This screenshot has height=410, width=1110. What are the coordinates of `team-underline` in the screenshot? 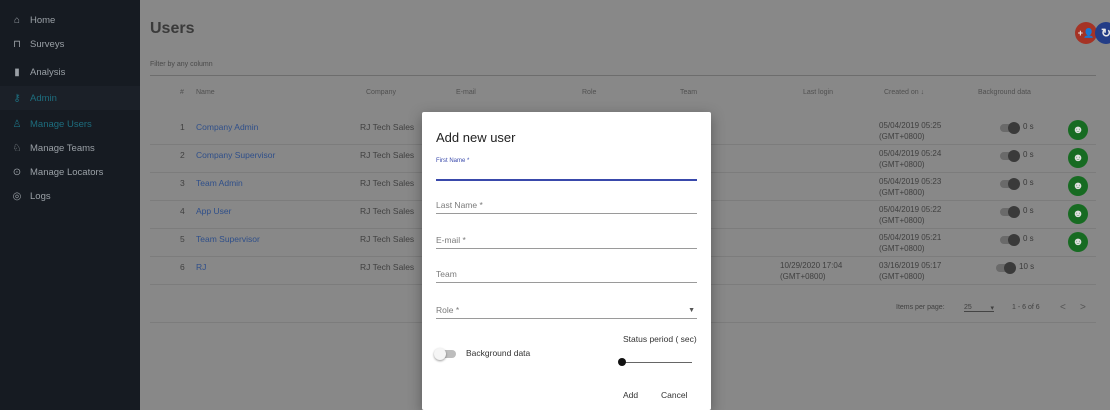 It's located at (566, 282).